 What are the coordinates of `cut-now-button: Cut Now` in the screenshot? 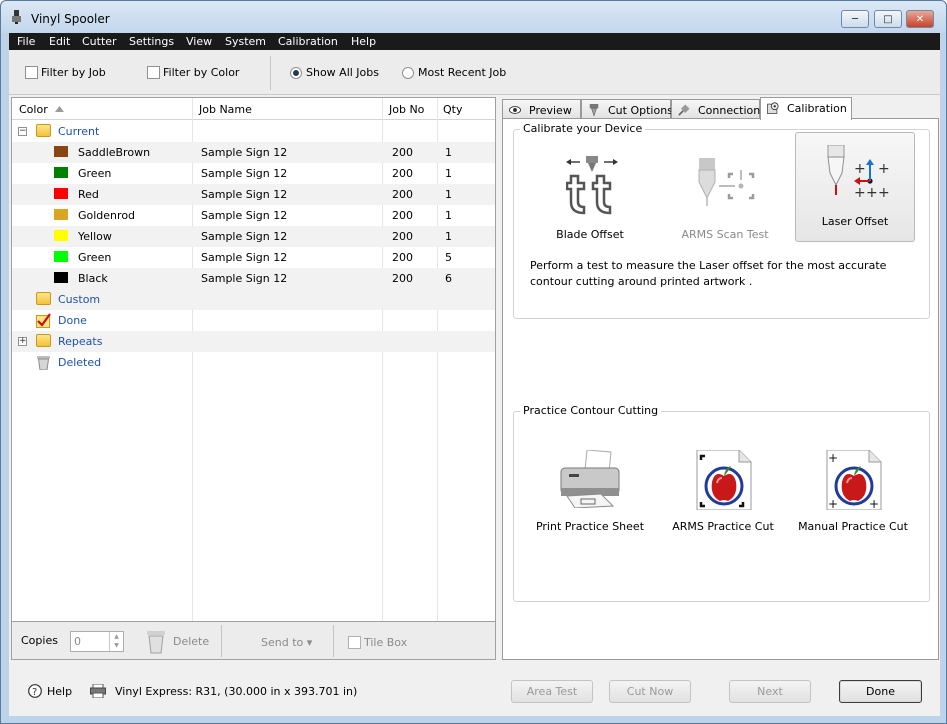 It's located at (650, 691).